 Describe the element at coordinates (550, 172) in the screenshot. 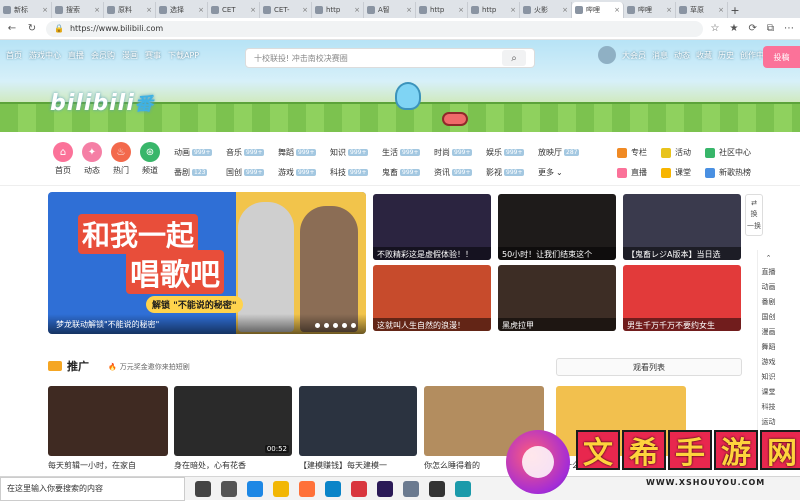

I see `category-link: 更多 ⌄` at that location.